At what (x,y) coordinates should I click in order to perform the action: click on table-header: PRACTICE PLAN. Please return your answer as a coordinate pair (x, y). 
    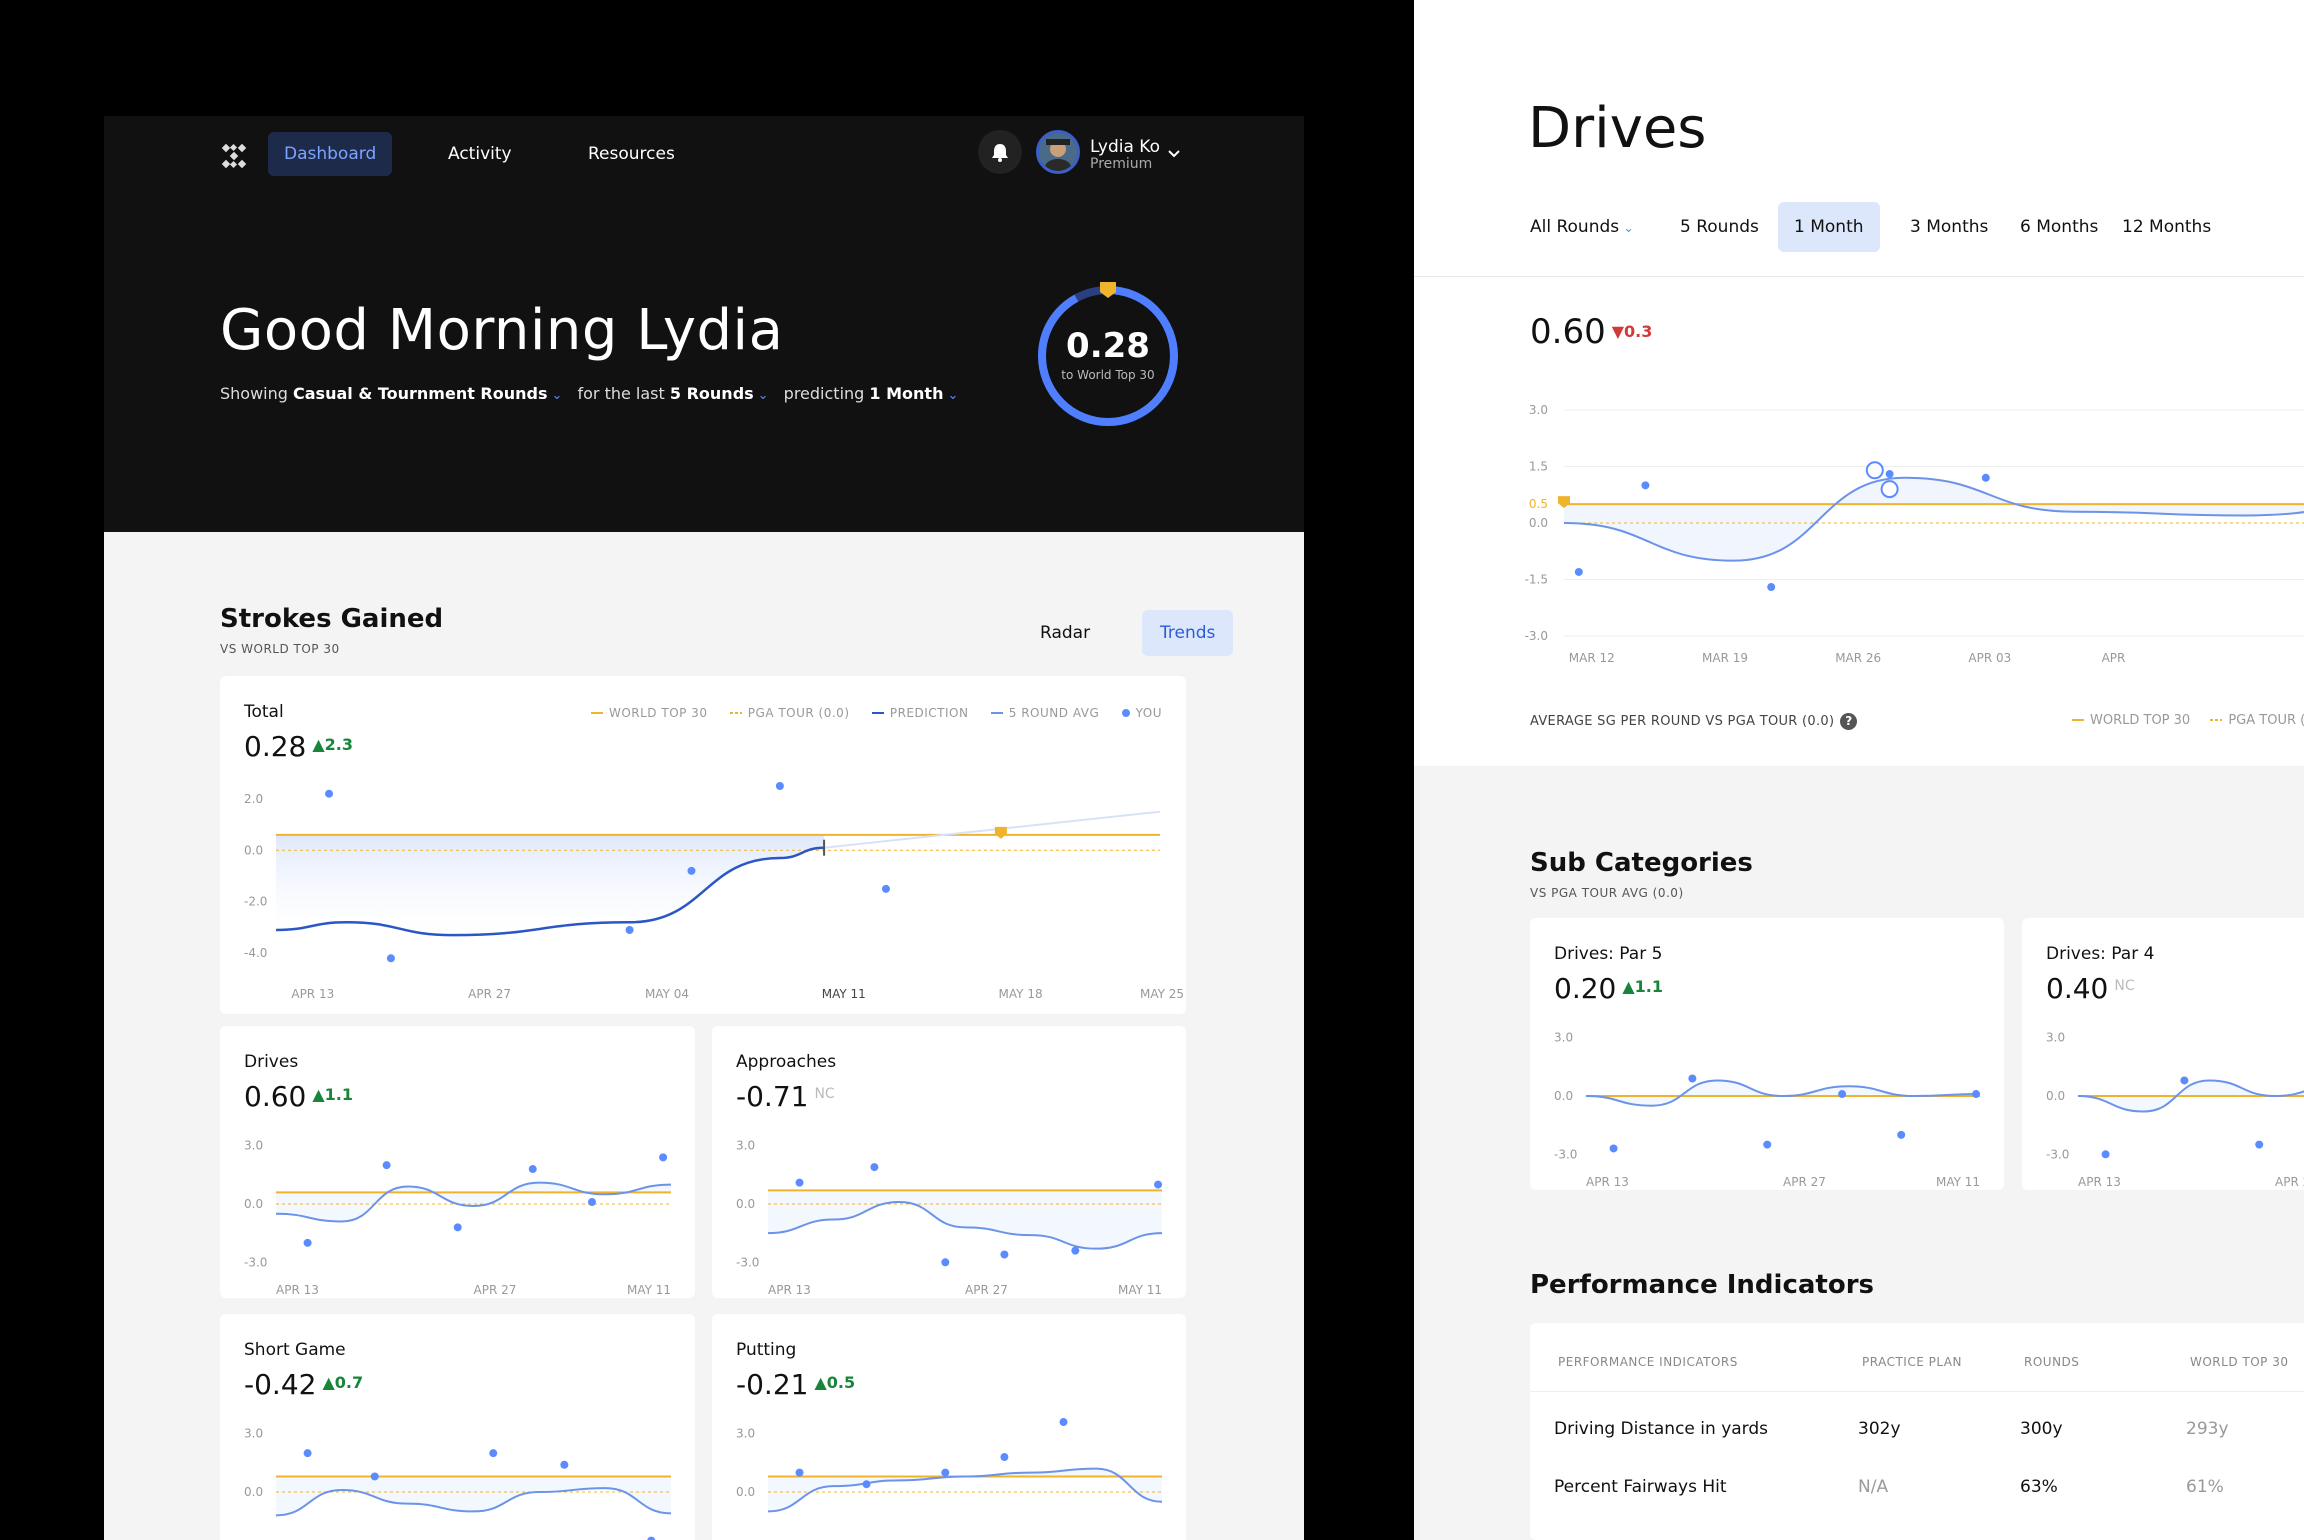
    Looking at the image, I should click on (1912, 1362).